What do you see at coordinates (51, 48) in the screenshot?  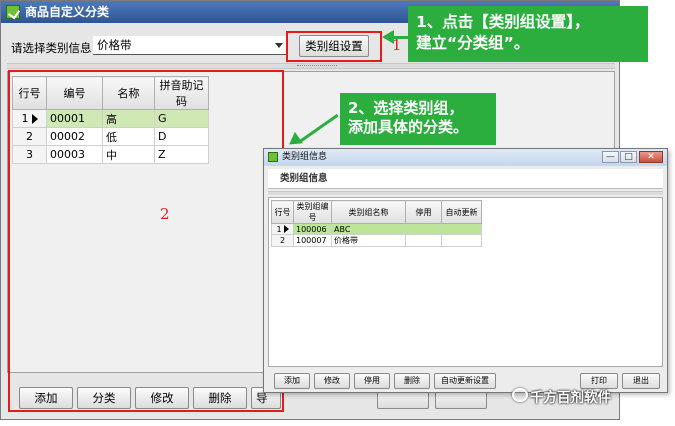 I see `category-select-label: 请选择类别信息` at bounding box center [51, 48].